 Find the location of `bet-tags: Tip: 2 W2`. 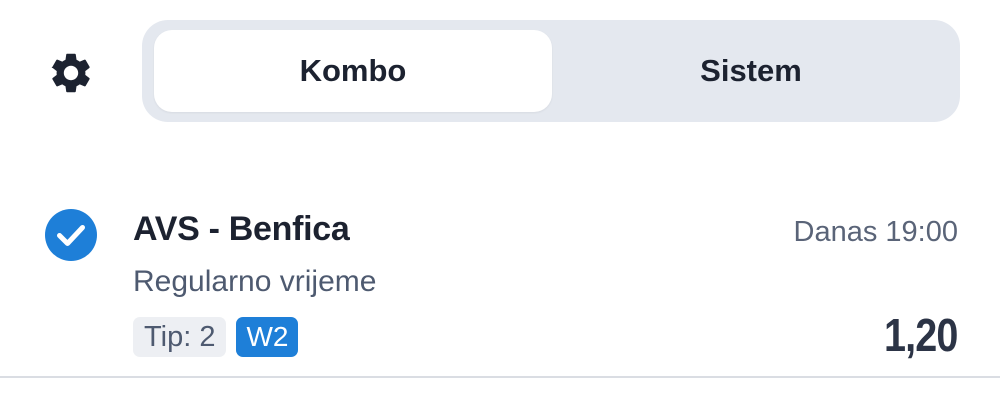

bet-tags: Tip: 2 W2 is located at coordinates (216, 337).